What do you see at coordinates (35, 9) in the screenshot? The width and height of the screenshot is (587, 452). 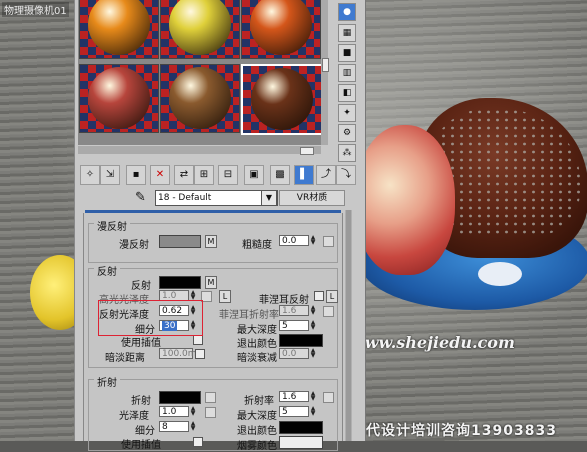 I see `viewport-label: 物理摄像机01` at bounding box center [35, 9].